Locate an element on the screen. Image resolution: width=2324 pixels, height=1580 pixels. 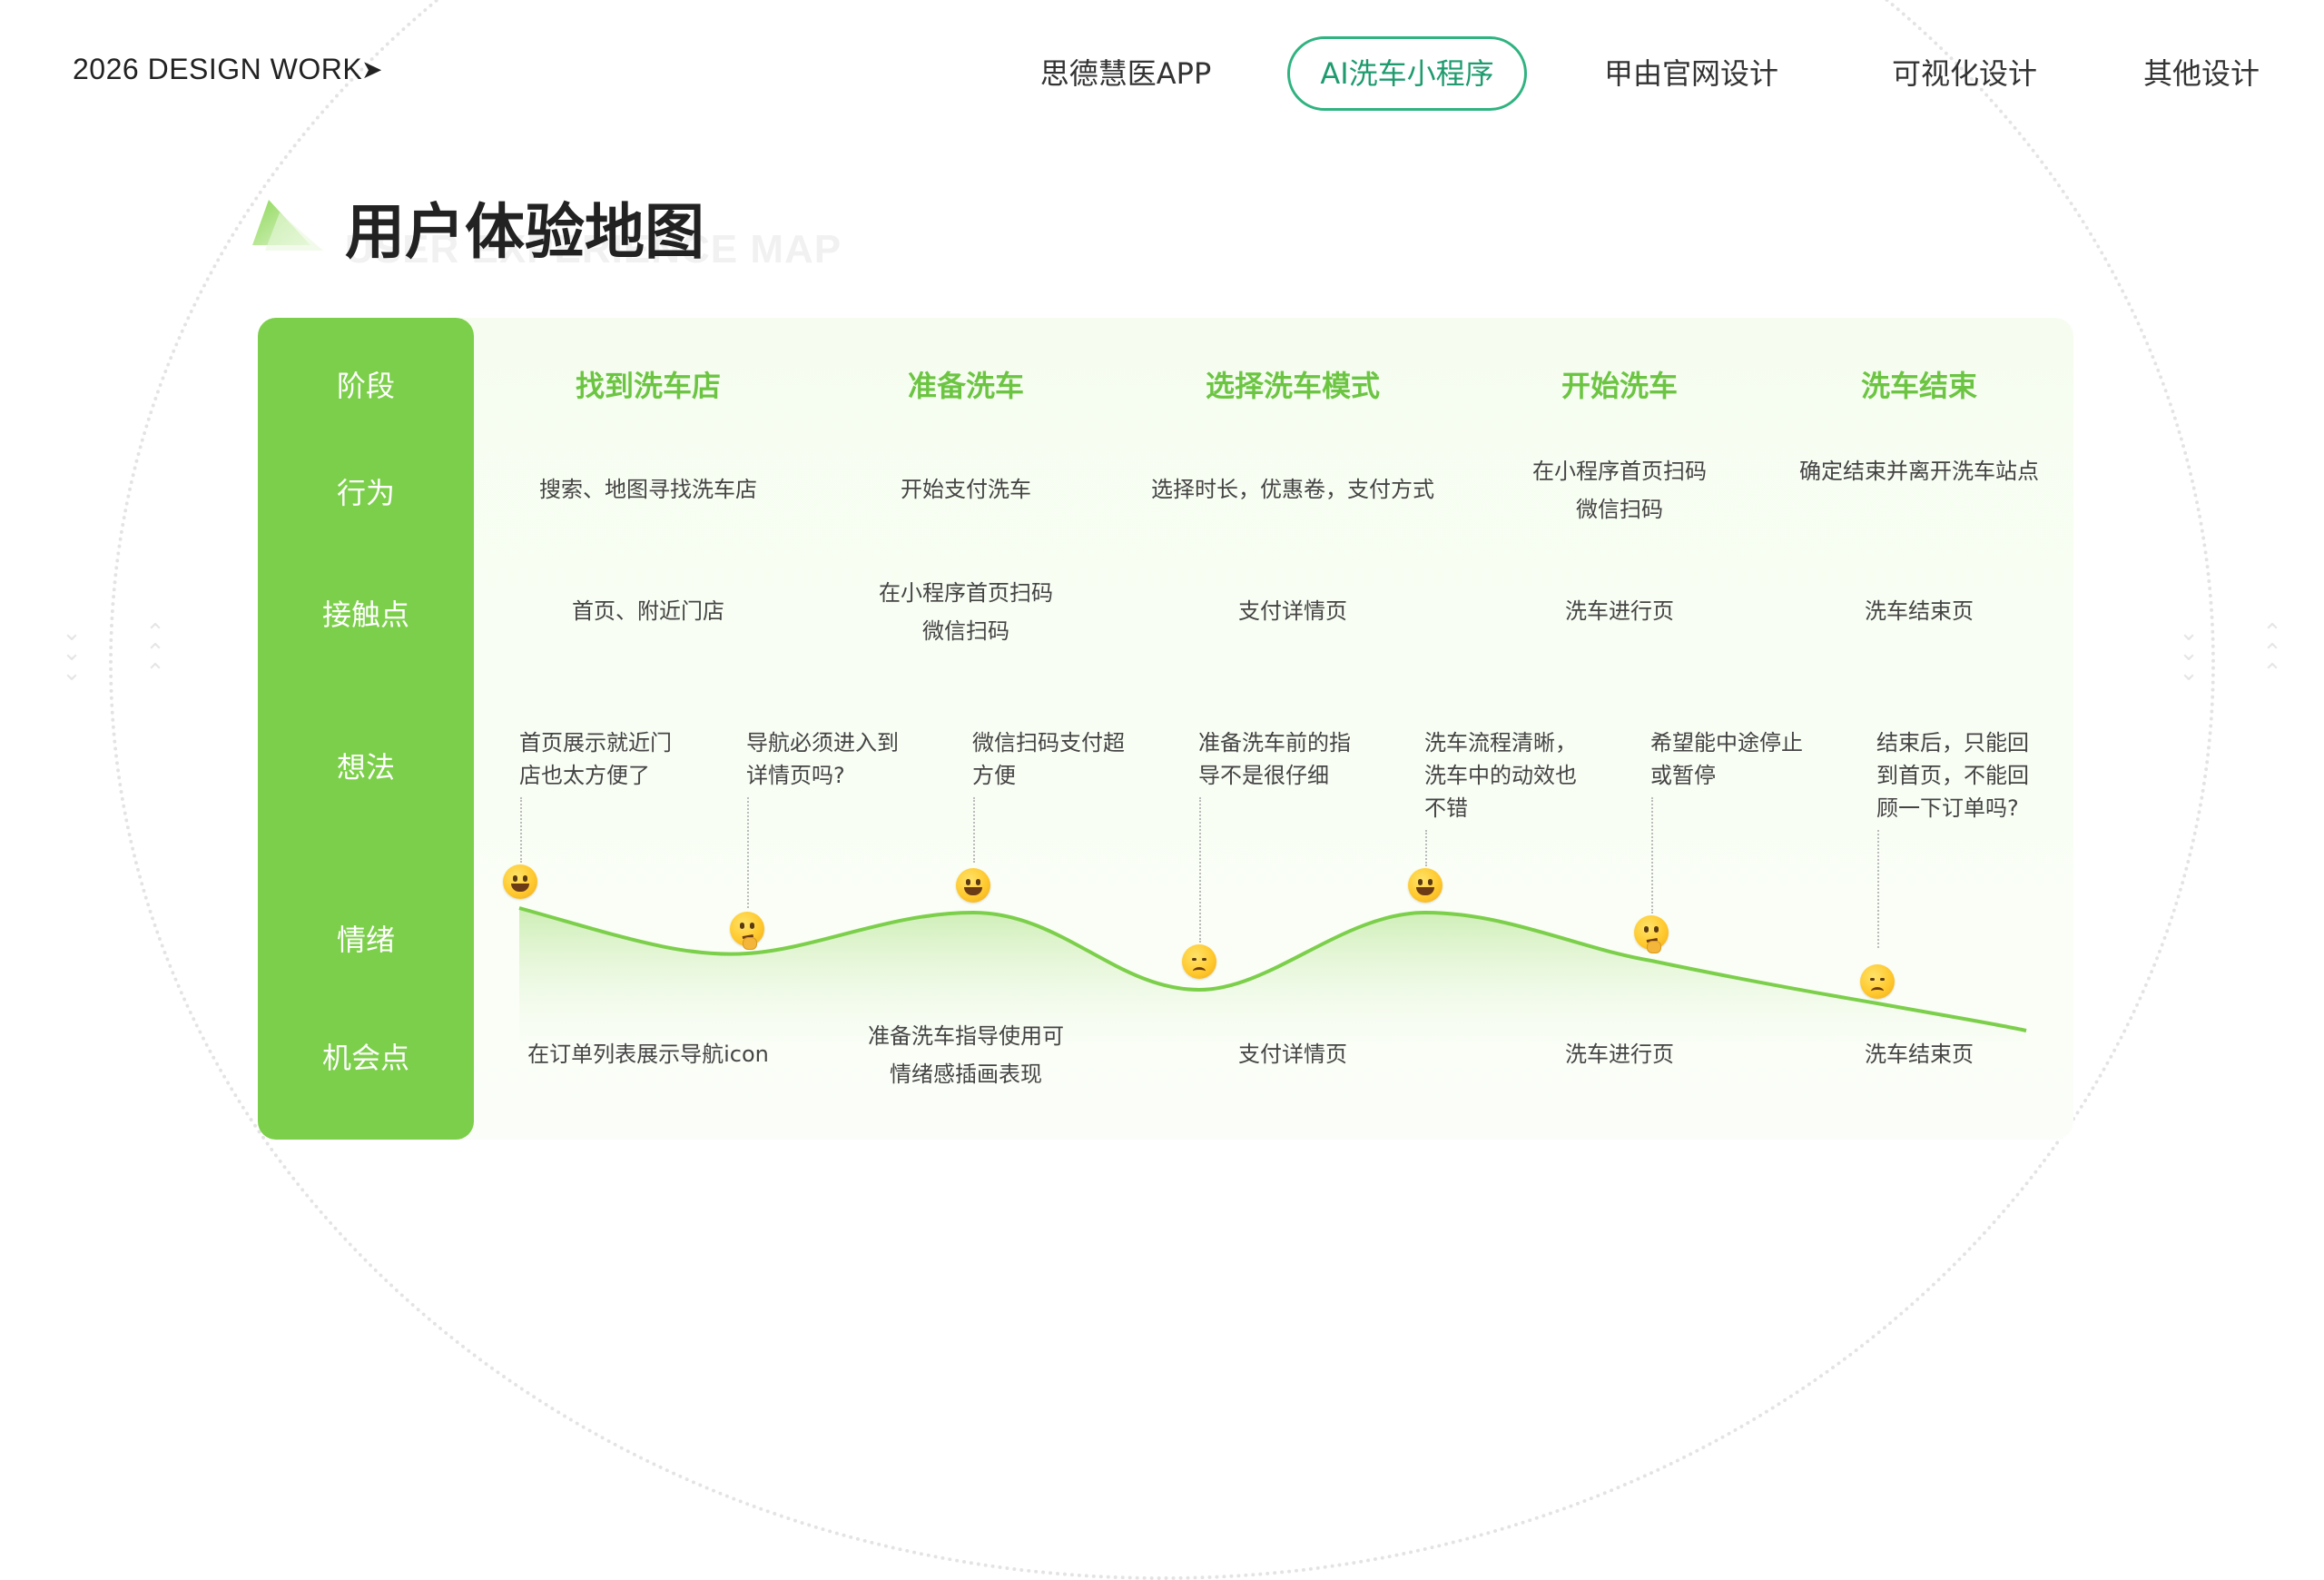
stage-2: 准备洗车 is located at coordinates (965, 386).